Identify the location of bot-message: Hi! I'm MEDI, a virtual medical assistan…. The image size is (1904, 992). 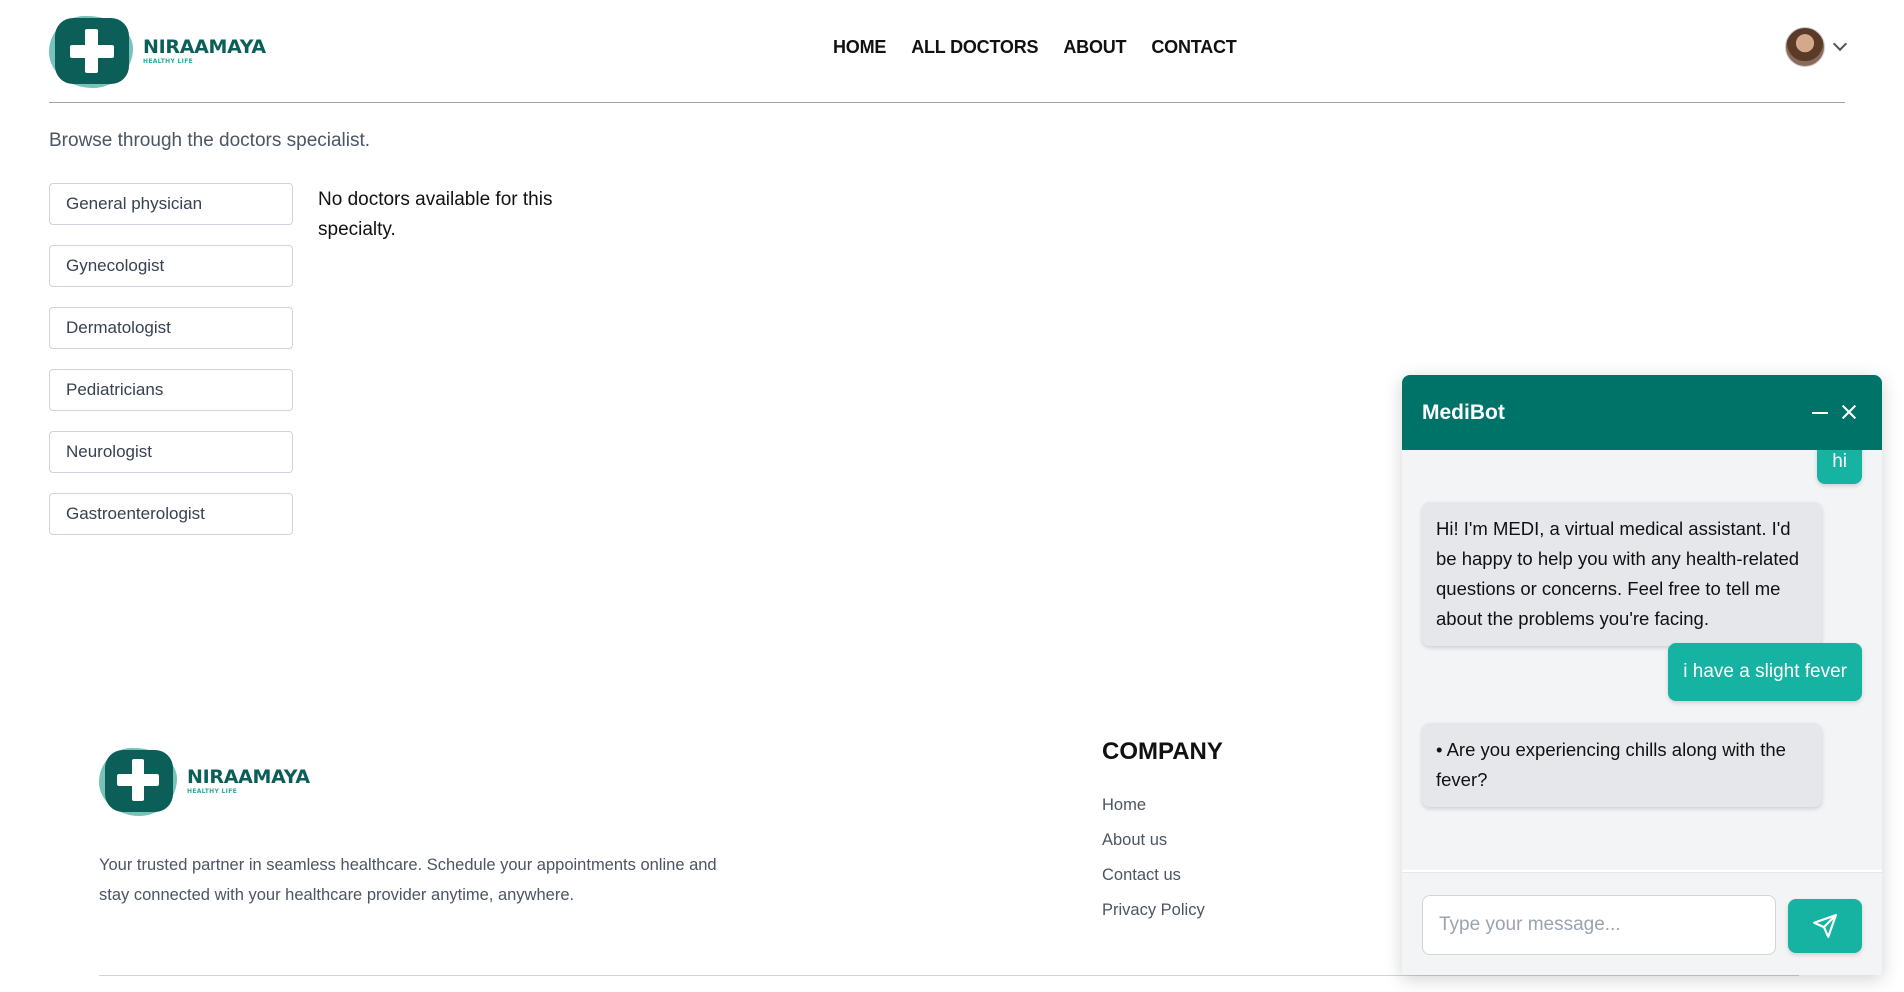
(1622, 574).